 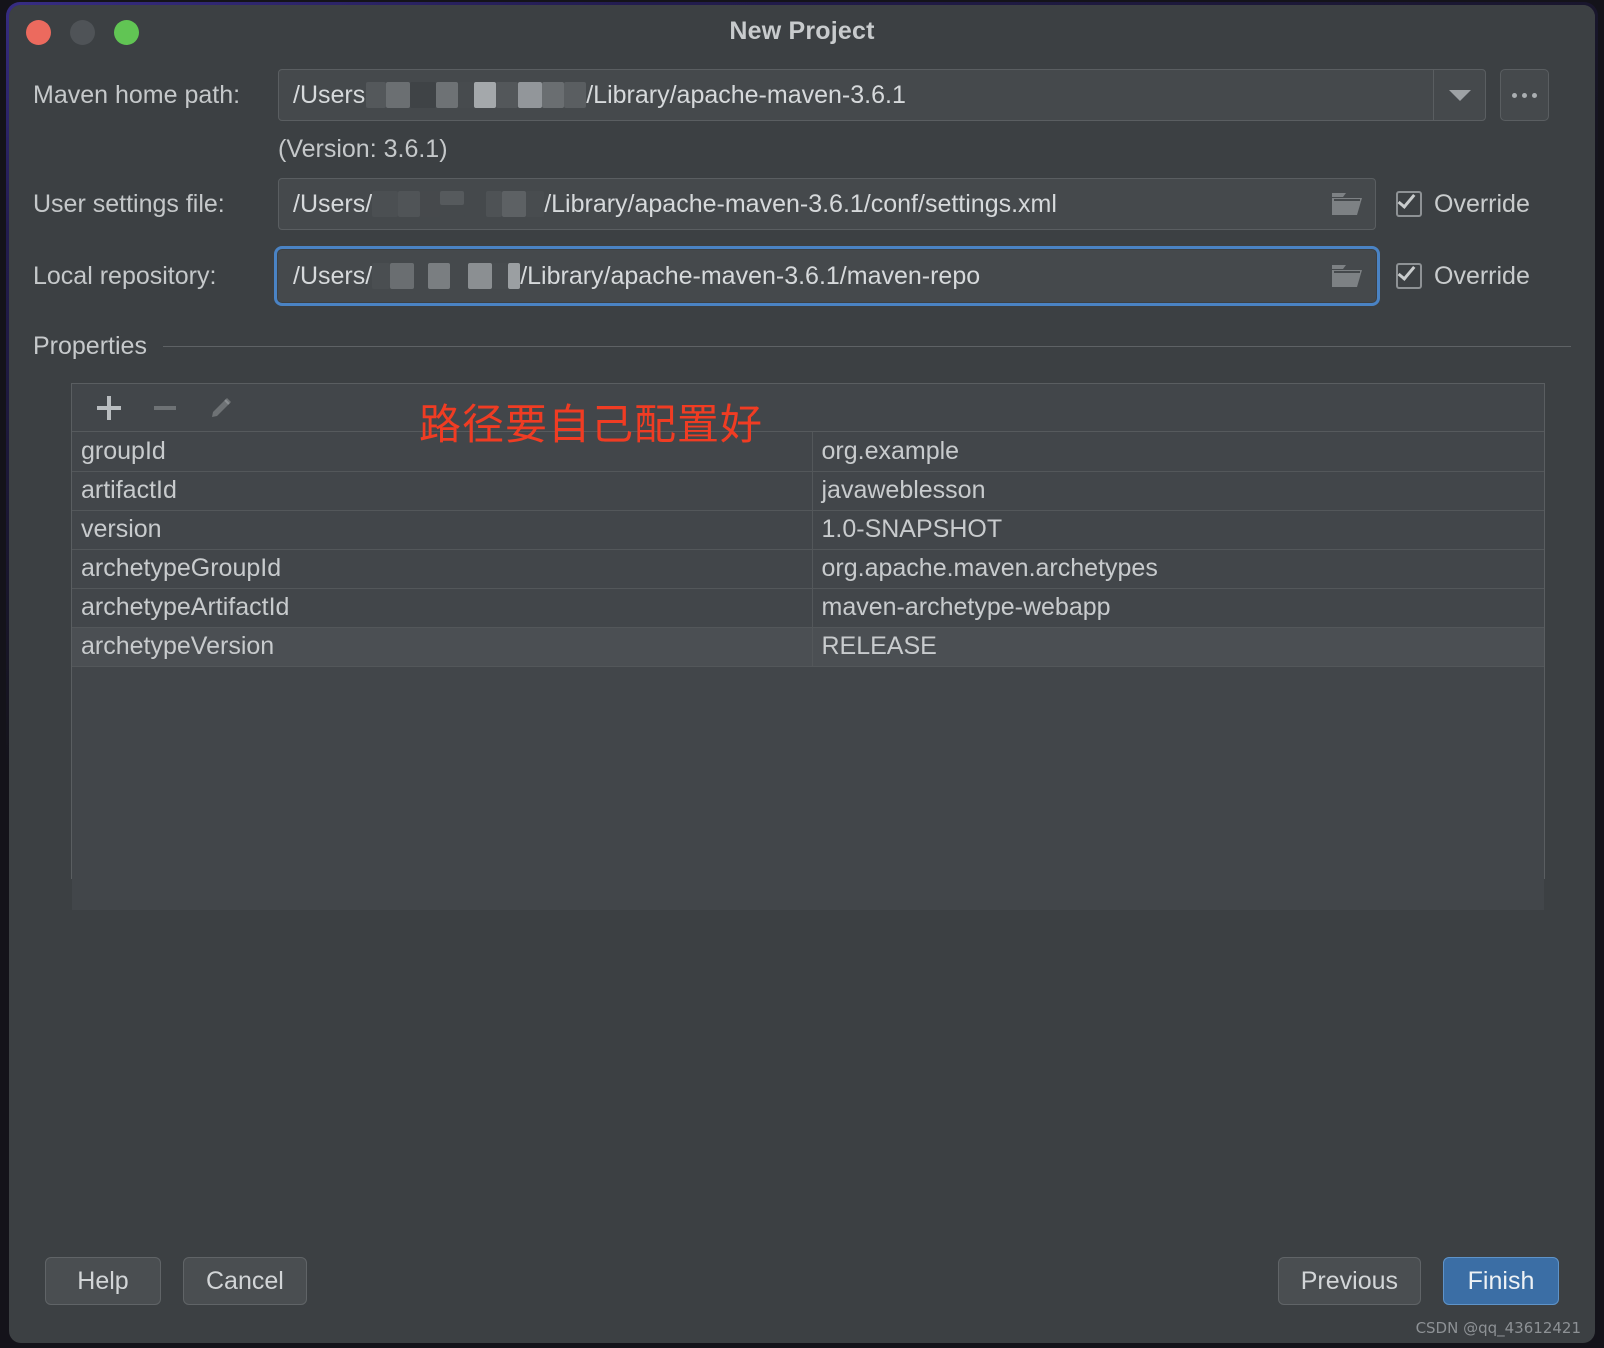 What do you see at coordinates (329, 94) in the screenshot?
I see `maven-home-path-prefix: /Users` at bounding box center [329, 94].